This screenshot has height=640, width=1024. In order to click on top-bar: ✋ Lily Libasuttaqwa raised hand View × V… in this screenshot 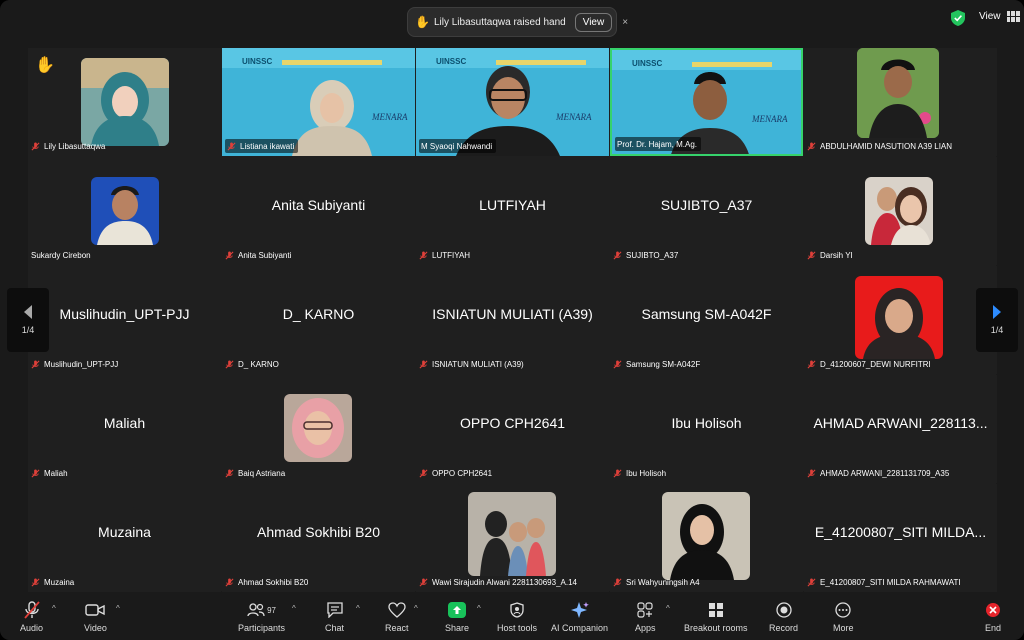, I will do `click(512, 22)`.